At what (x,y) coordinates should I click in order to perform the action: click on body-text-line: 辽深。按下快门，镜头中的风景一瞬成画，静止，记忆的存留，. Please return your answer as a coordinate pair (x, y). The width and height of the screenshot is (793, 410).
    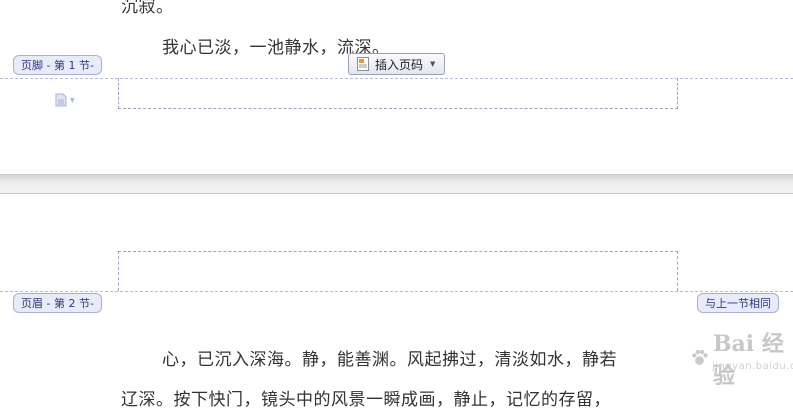
    Looking at the image, I should click on (366, 400).